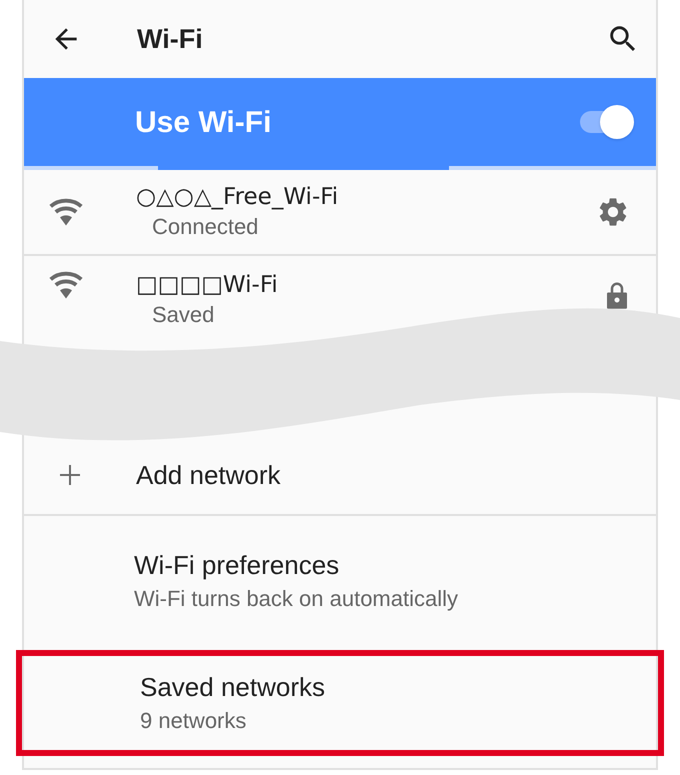 This screenshot has width=680, height=775. What do you see at coordinates (70, 475) in the screenshot?
I see `plus-icon` at bounding box center [70, 475].